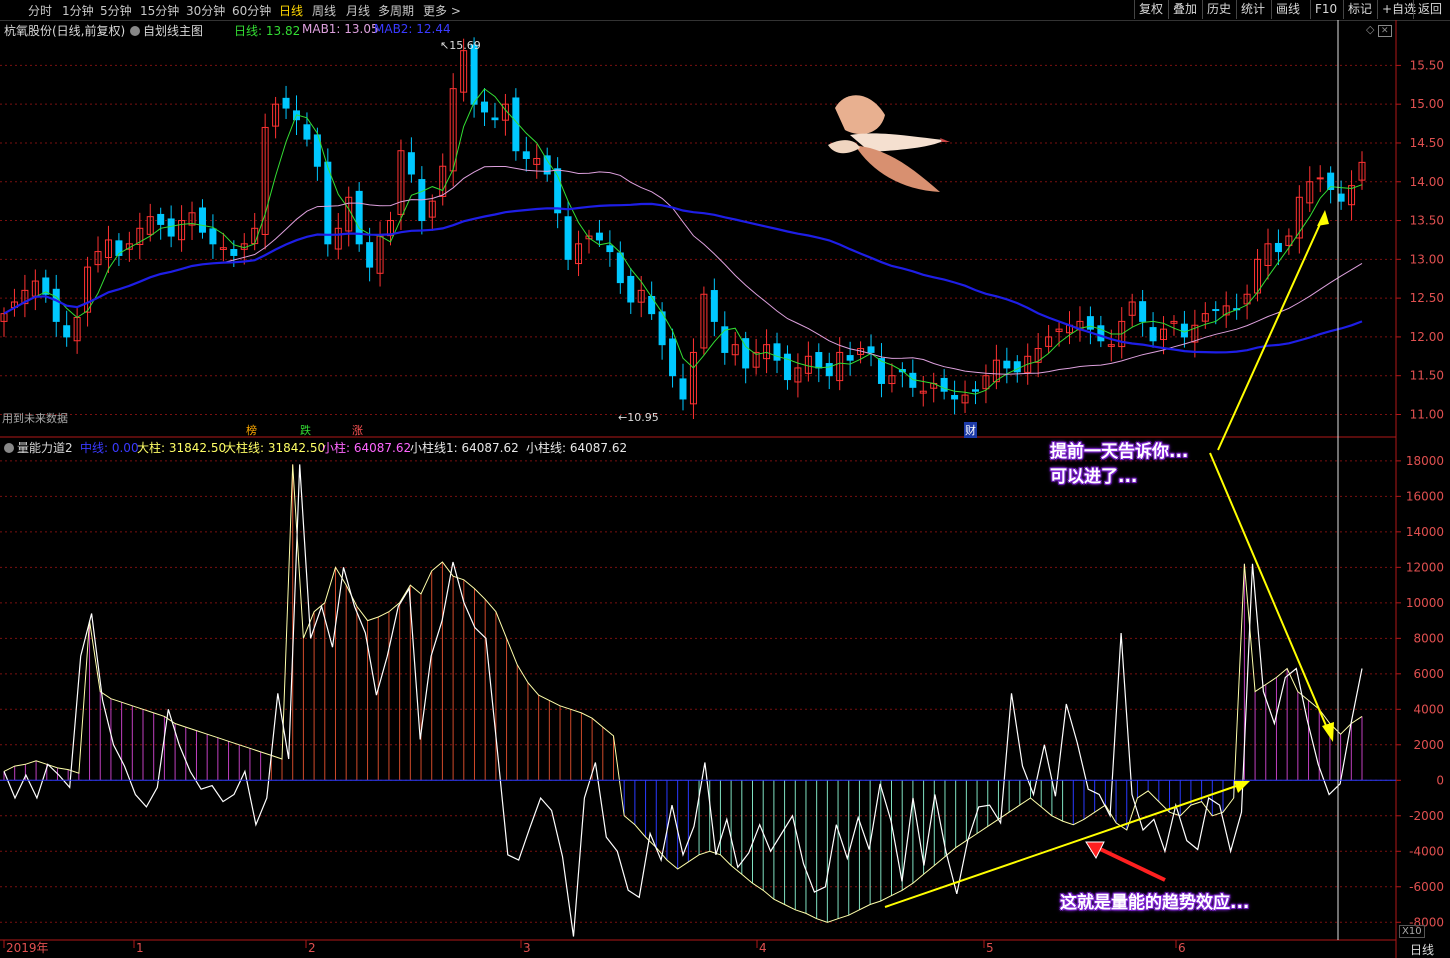  What do you see at coordinates (990, 948) in the screenshot?
I see `time-tick-label: 5` at bounding box center [990, 948].